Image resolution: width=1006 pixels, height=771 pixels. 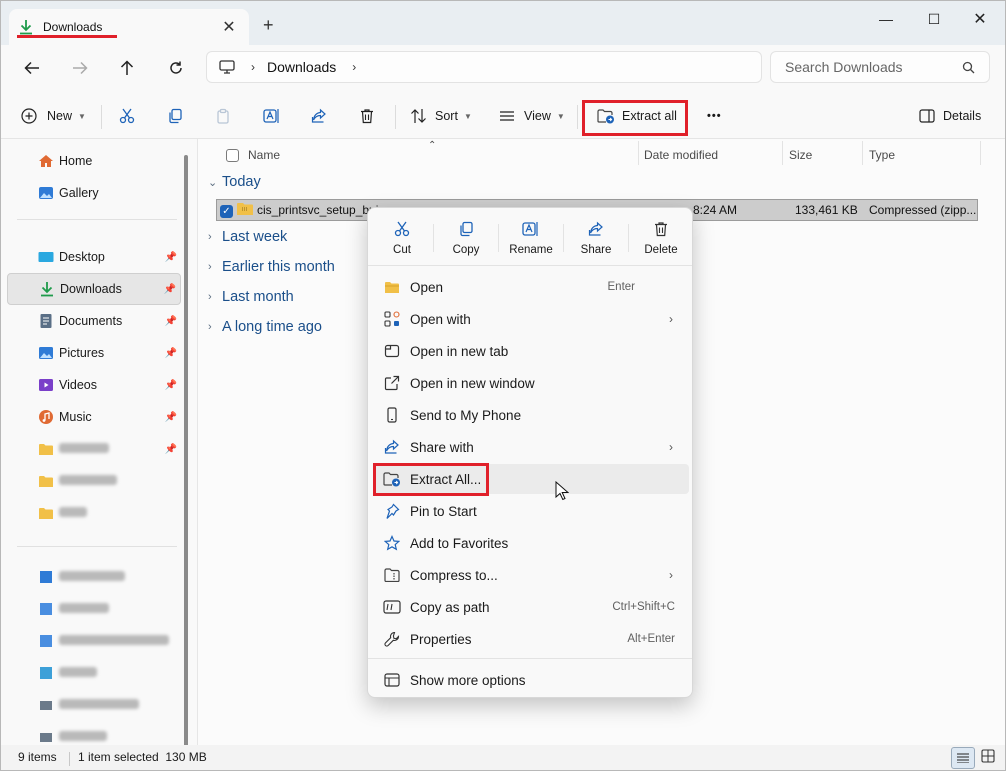 I want to click on new-button: New ▼, so click(x=53, y=116).